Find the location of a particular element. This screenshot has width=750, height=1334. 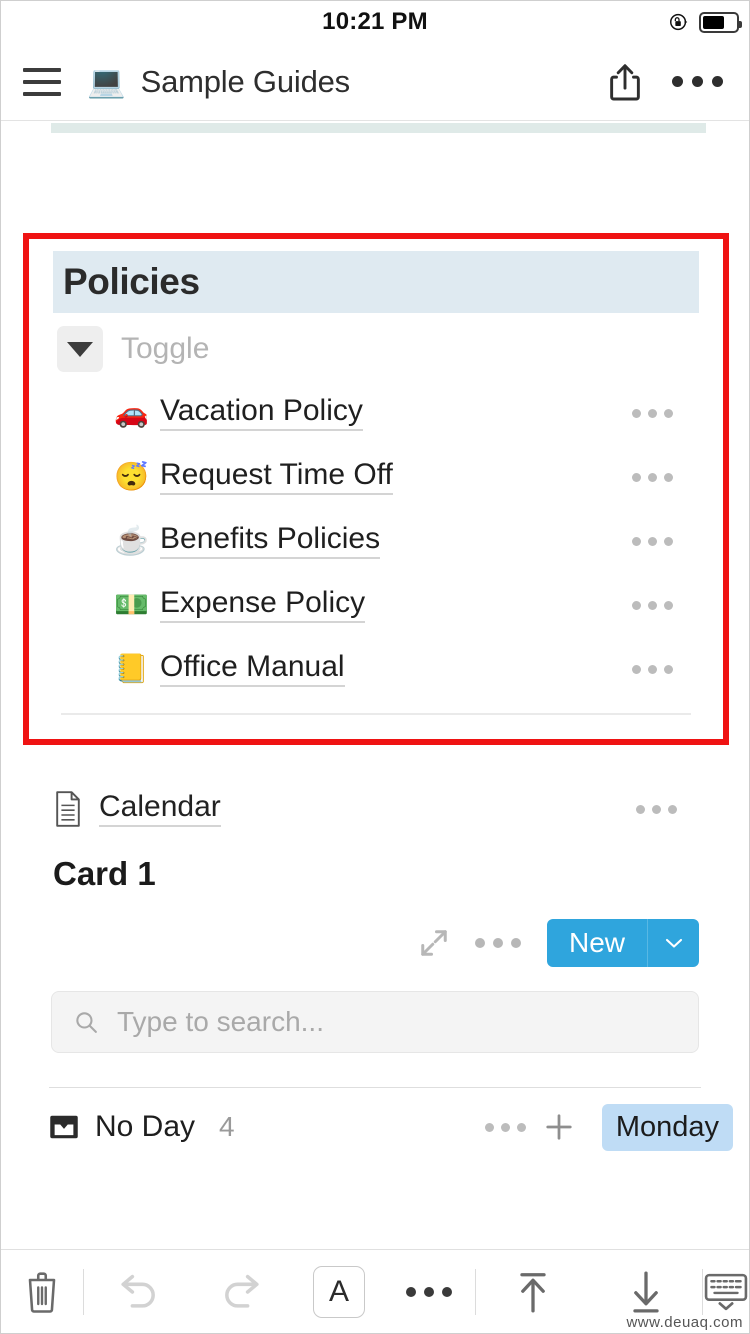

bottom-toolbar: A www.deuaq.com is located at coordinates (375, 1291).